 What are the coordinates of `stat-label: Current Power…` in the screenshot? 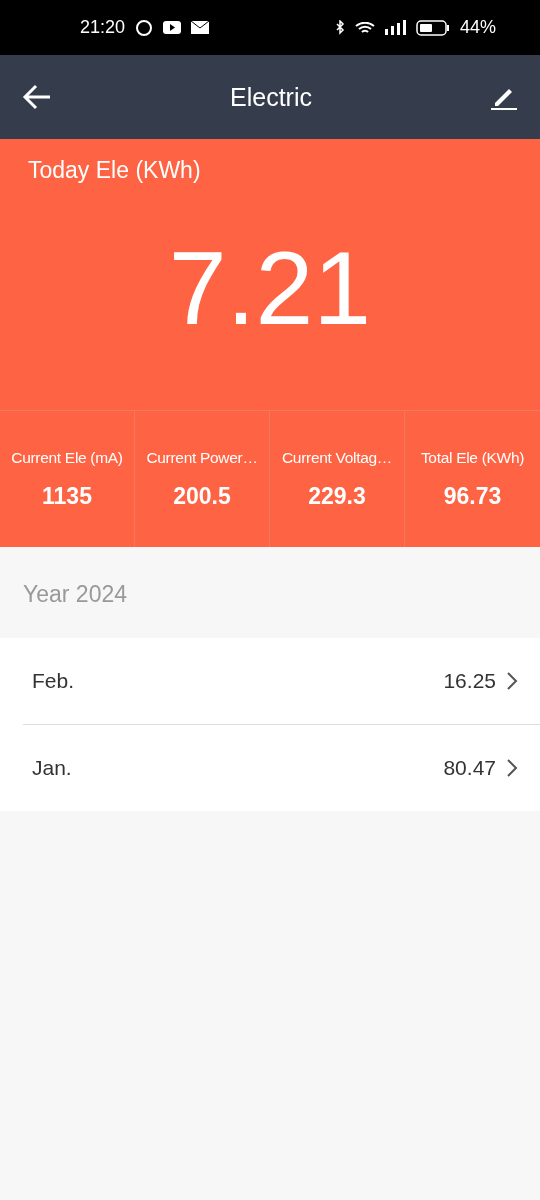 It's located at (202, 457).